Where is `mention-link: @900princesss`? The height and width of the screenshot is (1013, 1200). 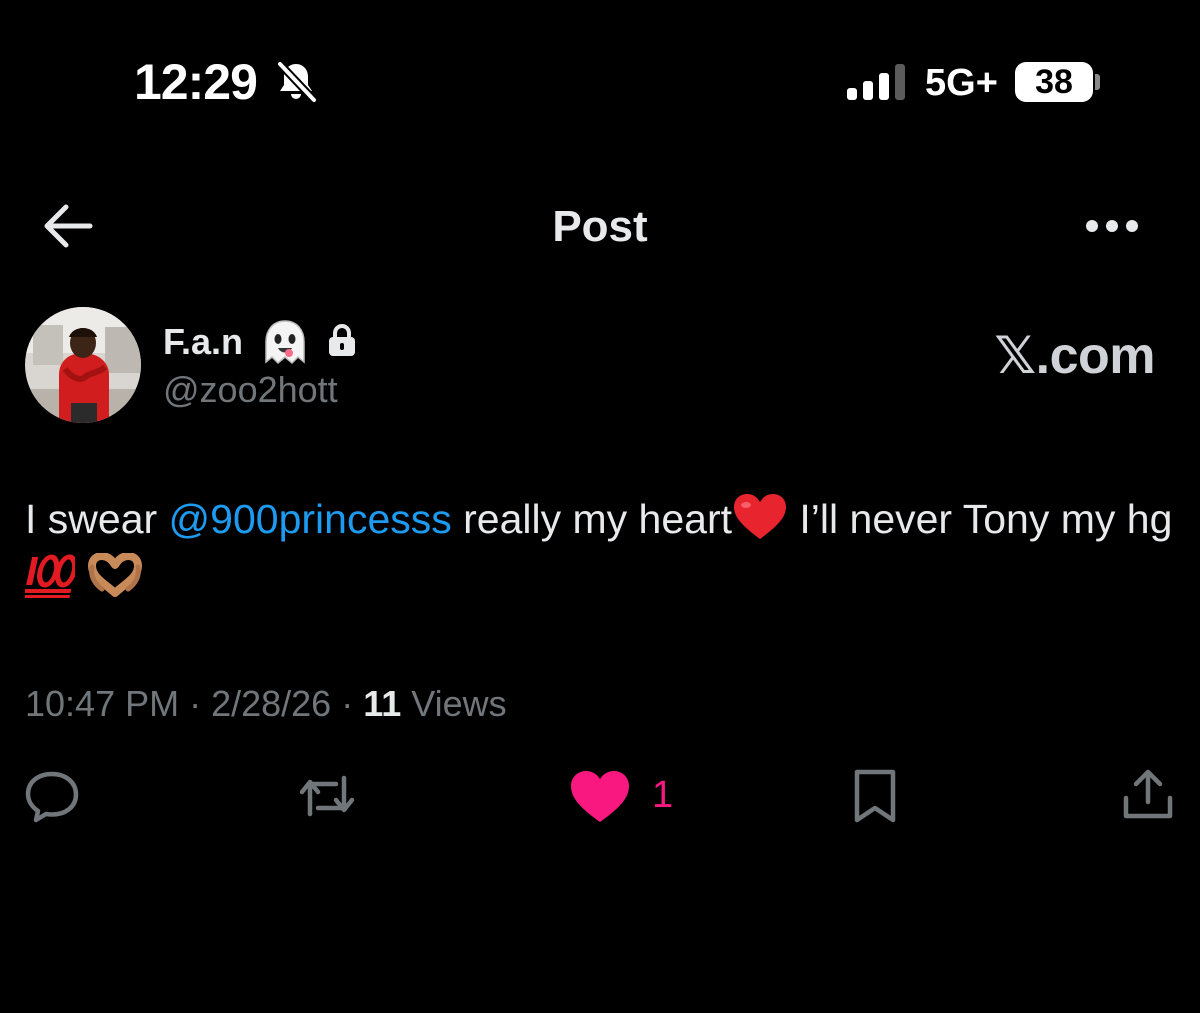
mention-link: @900princesss is located at coordinates (310, 519).